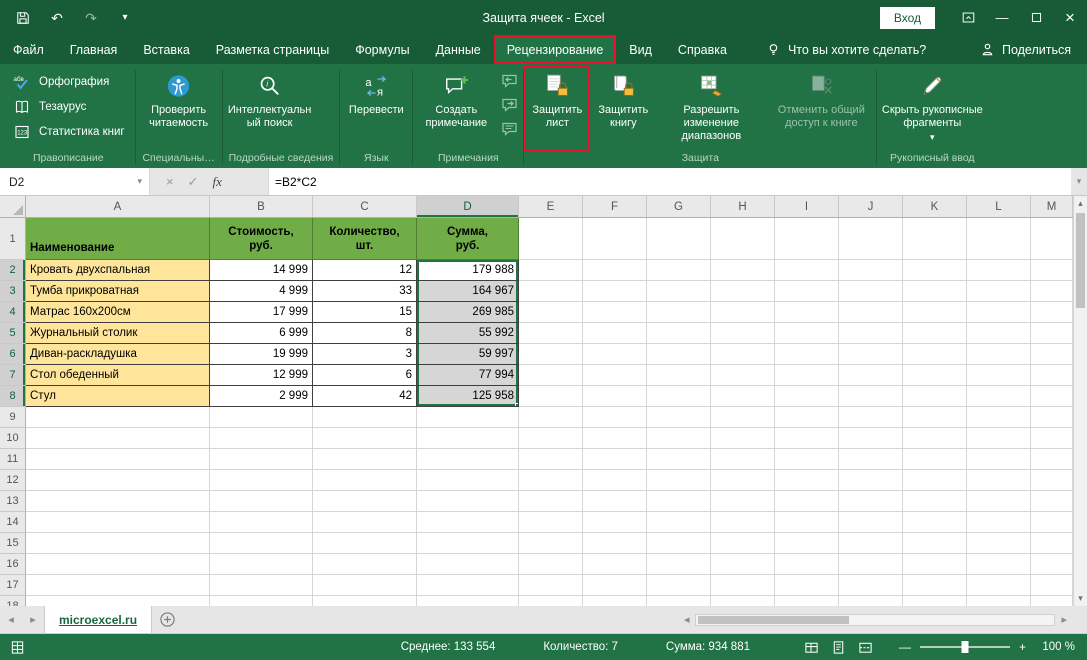 Image resolution: width=1087 pixels, height=660 pixels. Describe the element at coordinates (272, 49) in the screenshot. I see `tab-page-layout: Разметка страницы` at that location.